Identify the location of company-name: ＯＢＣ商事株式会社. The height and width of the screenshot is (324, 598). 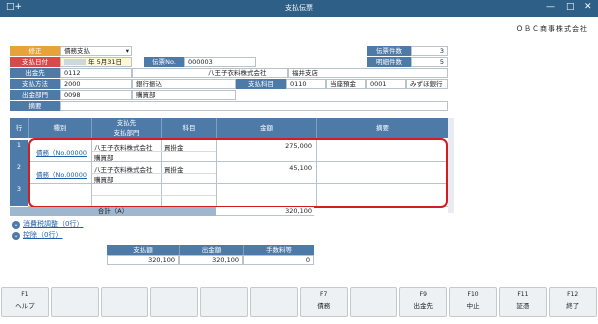
(552, 29).